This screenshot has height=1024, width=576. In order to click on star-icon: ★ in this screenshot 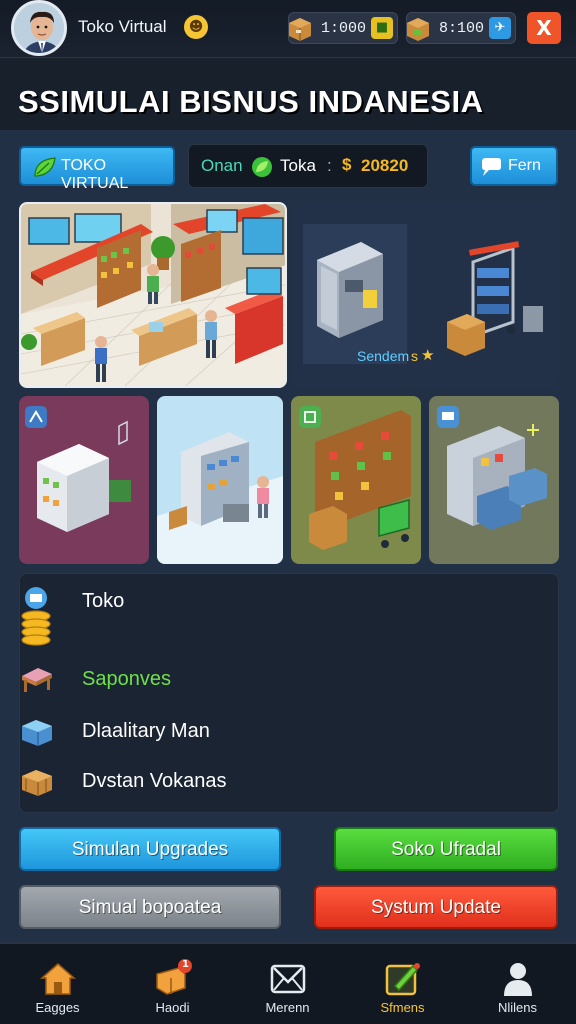, I will do `click(428, 355)`.